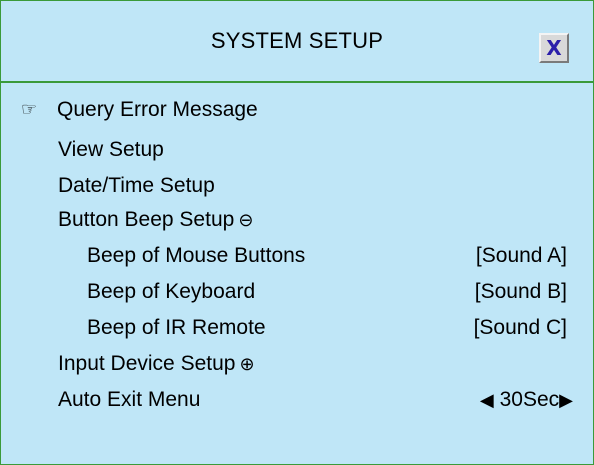 The image size is (594, 465). What do you see at coordinates (136, 185) in the screenshot?
I see `menu-item-label: Date/Time Setup` at bounding box center [136, 185].